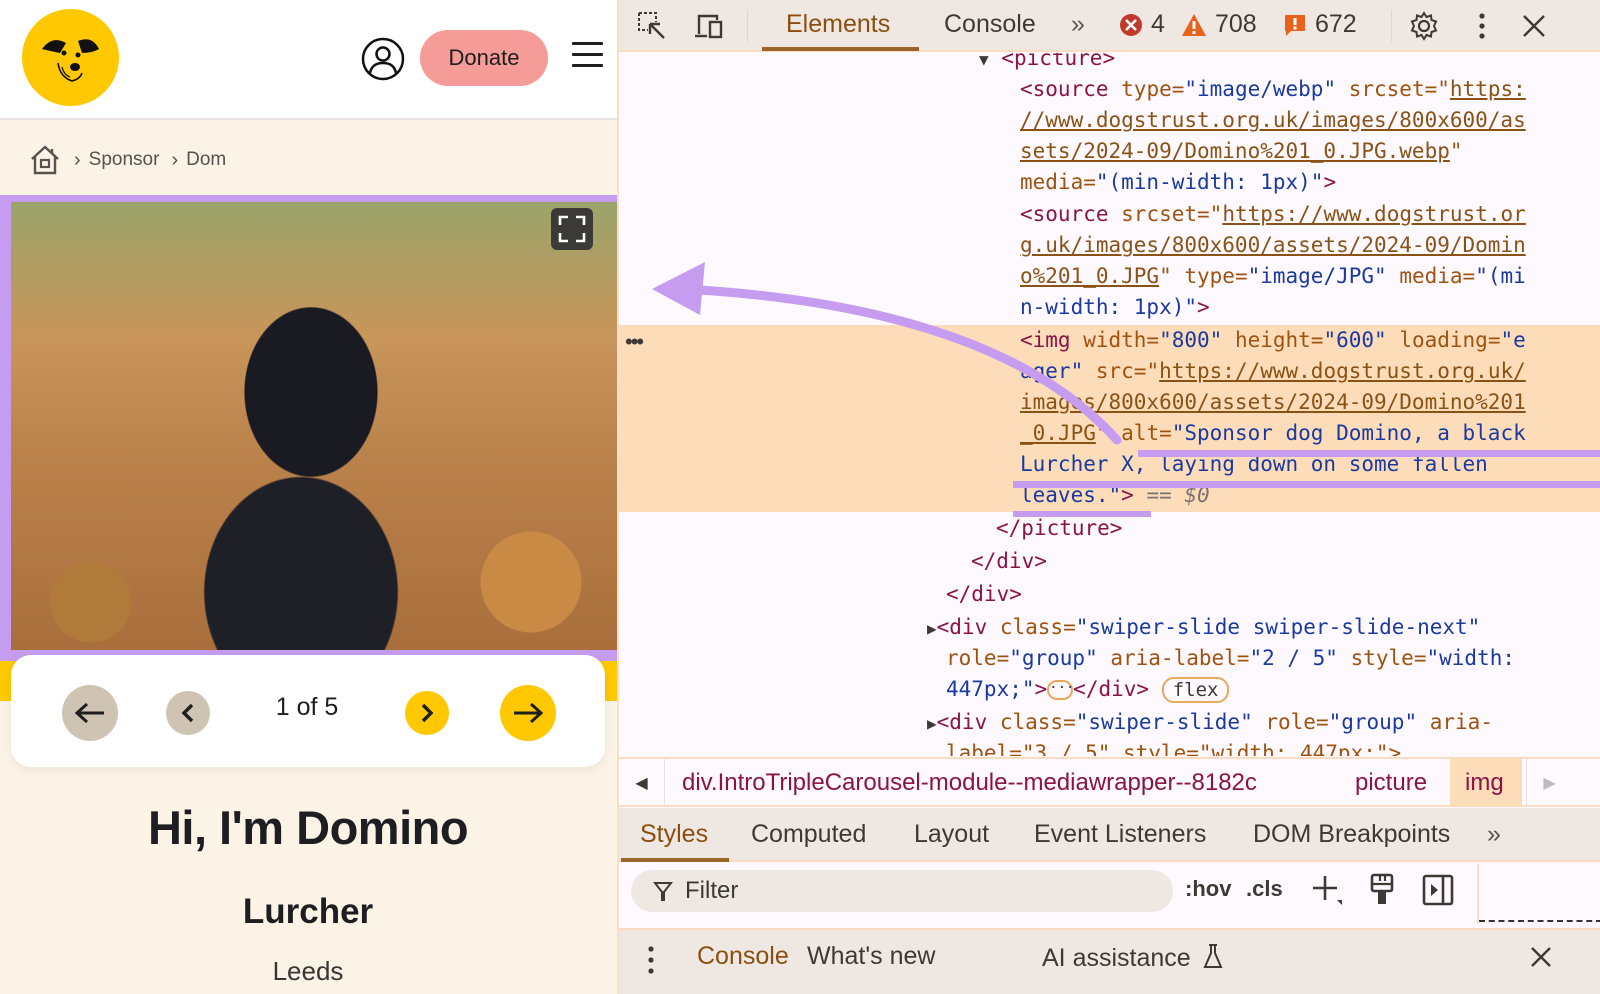  Describe the element at coordinates (838, 24) in the screenshot. I see `tab-elements: Elements` at that location.